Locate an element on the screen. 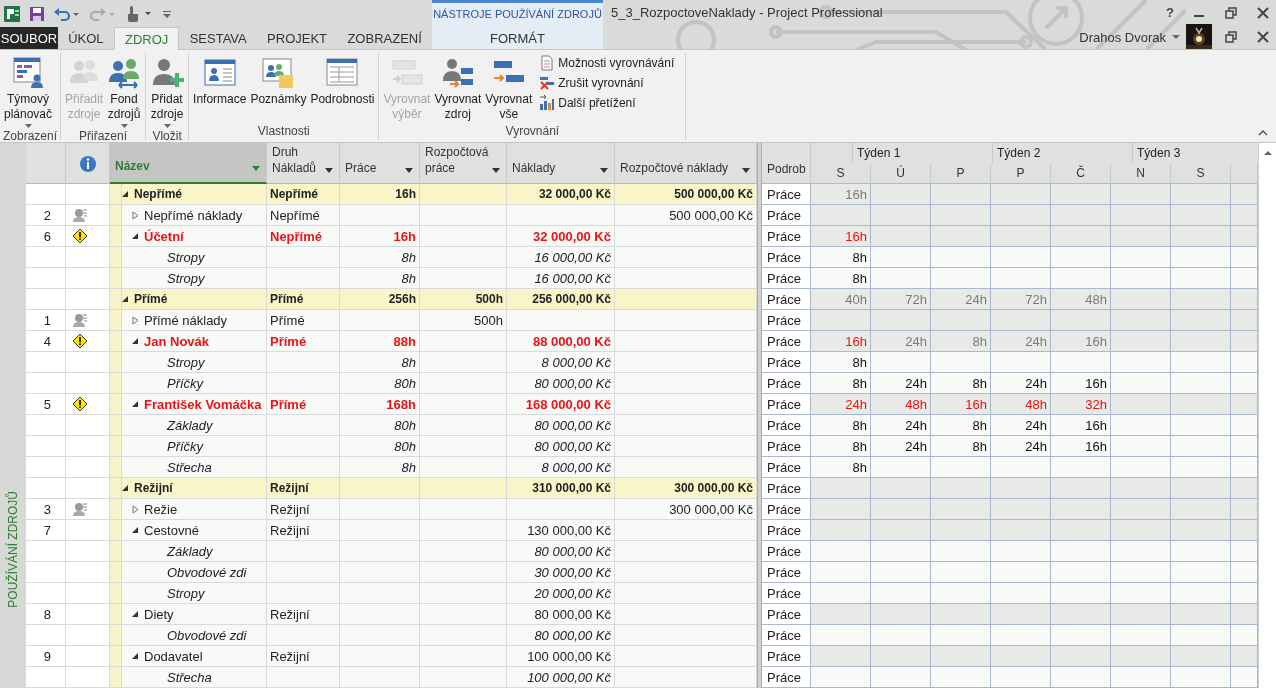 The image size is (1276, 688). ribbon-button: Zrušit vyrovnání is located at coordinates (607, 83).